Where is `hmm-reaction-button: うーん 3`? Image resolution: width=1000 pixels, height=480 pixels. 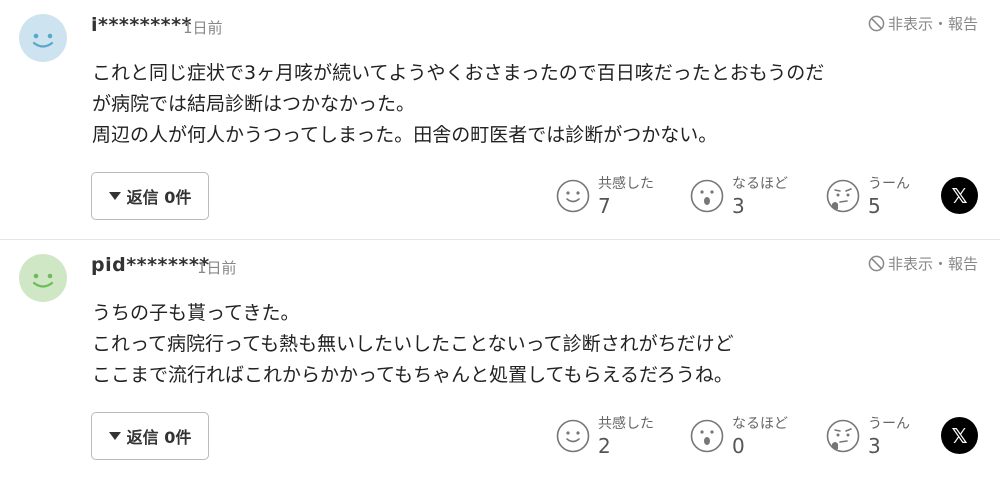 hmm-reaction-button: うーん 3 is located at coordinates (868, 436).